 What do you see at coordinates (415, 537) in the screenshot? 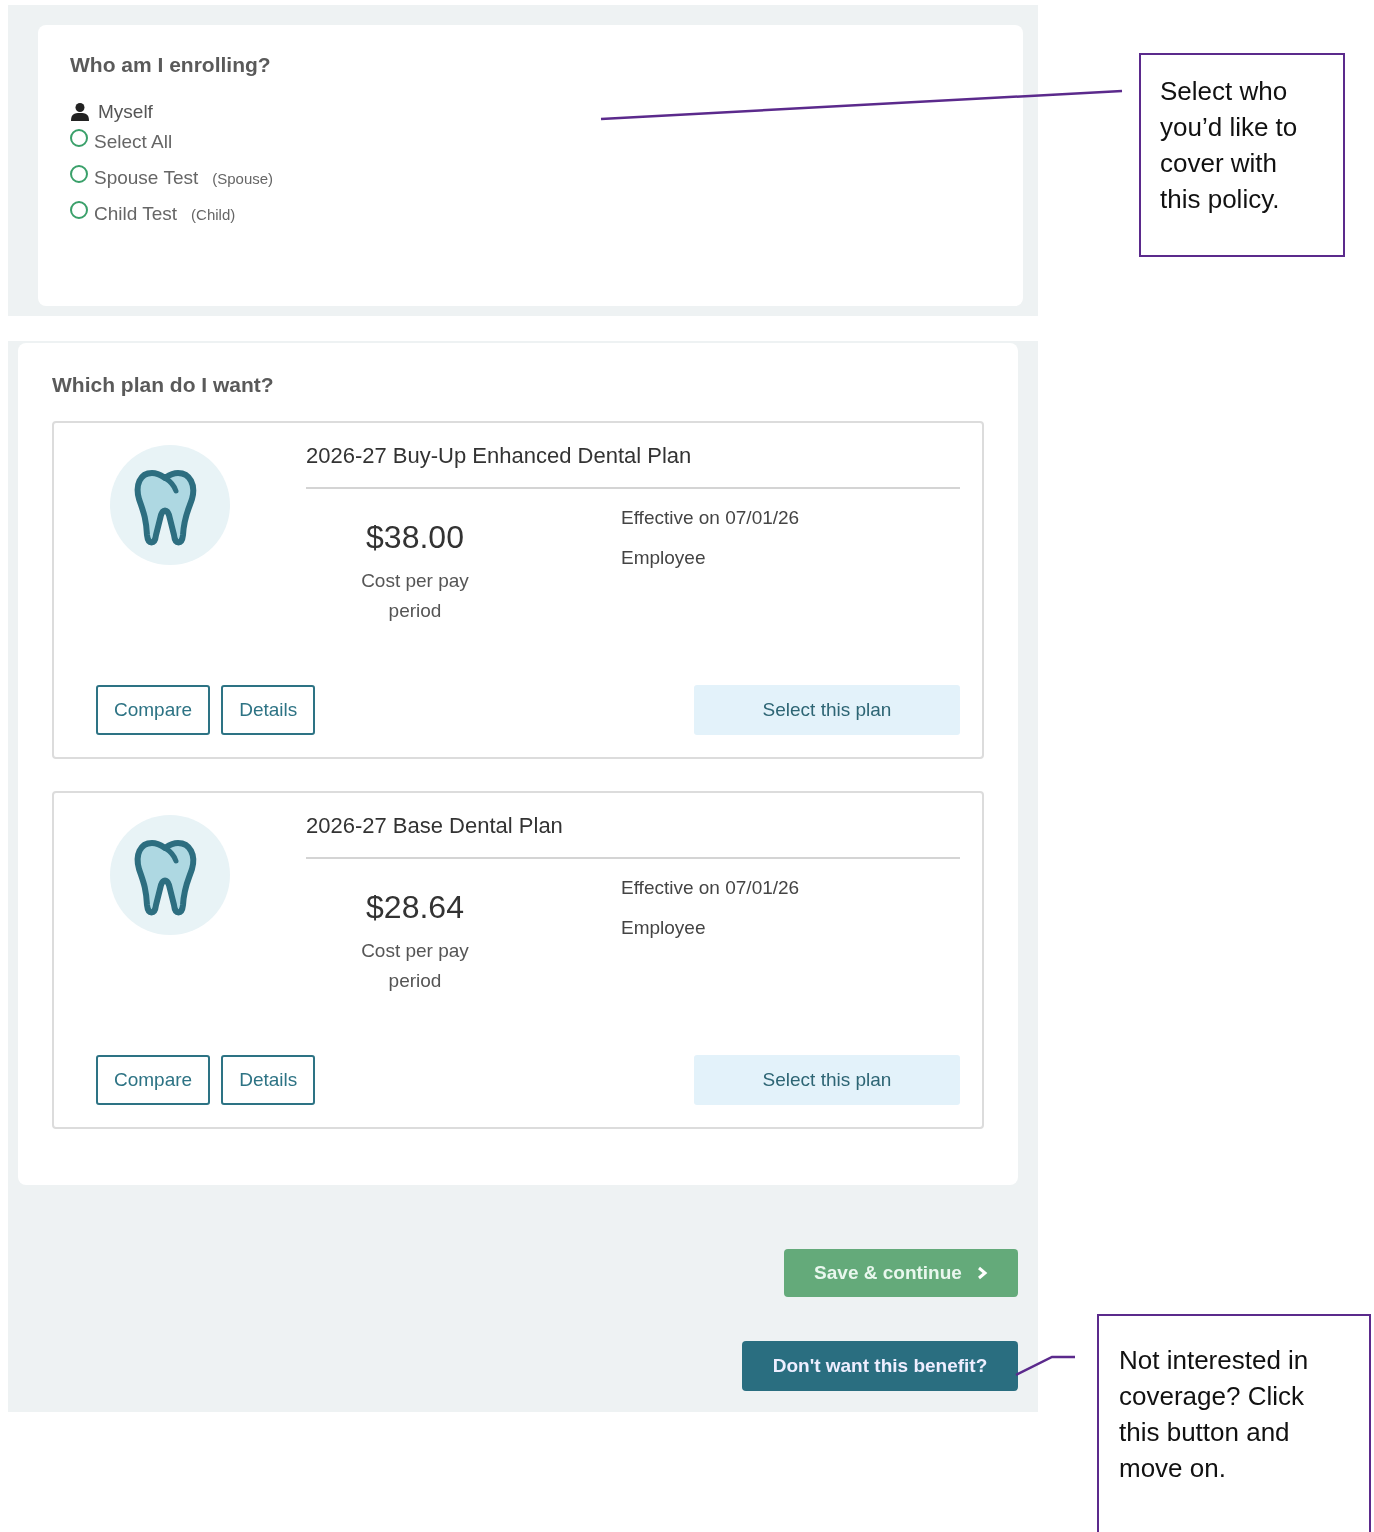
I see `plan-price: $38.00` at bounding box center [415, 537].